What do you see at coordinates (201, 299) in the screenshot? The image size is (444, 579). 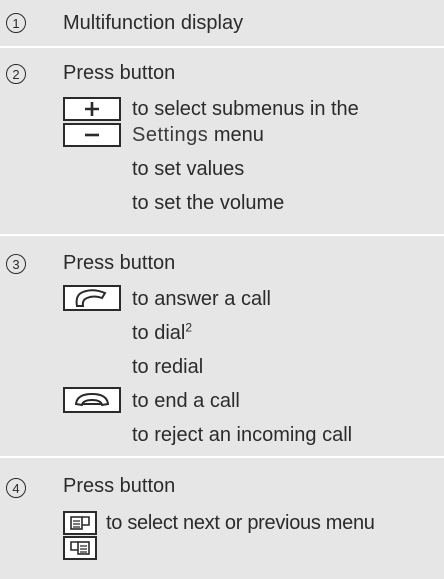 I see `row-3-line-1: to answer a call` at bounding box center [201, 299].